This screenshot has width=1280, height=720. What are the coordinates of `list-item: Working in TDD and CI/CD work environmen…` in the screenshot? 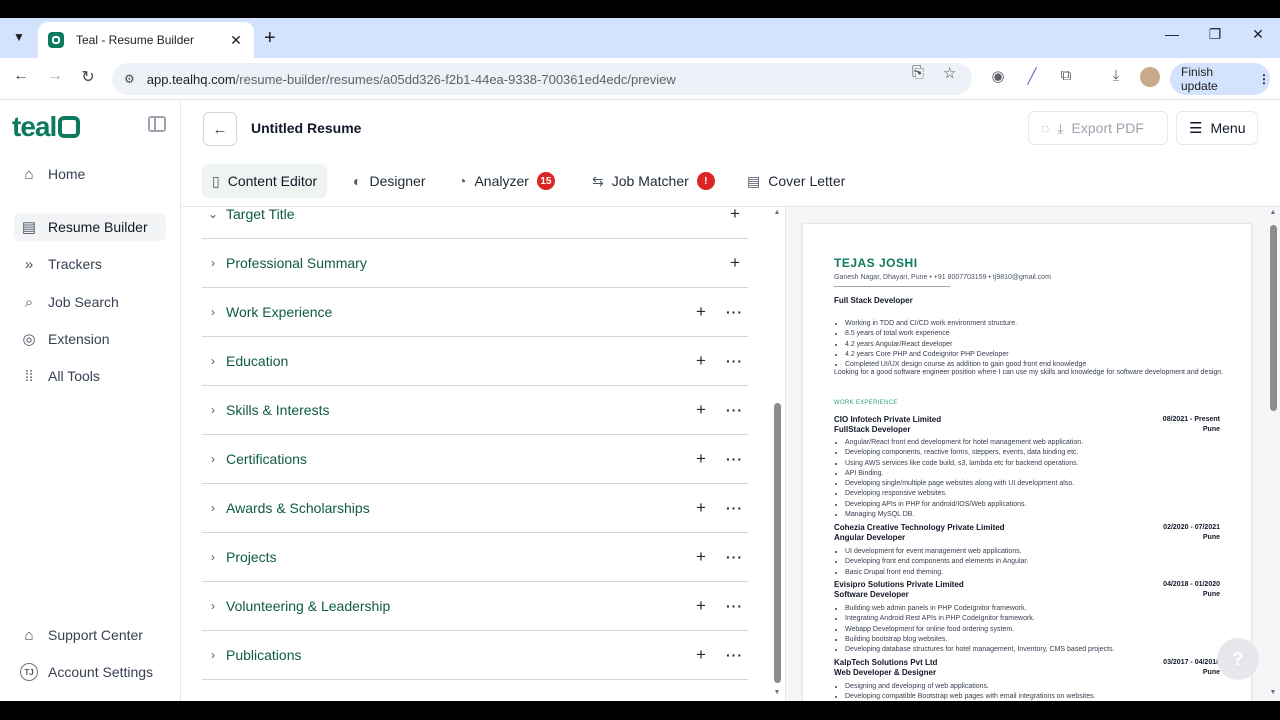 It's located at (965, 324).